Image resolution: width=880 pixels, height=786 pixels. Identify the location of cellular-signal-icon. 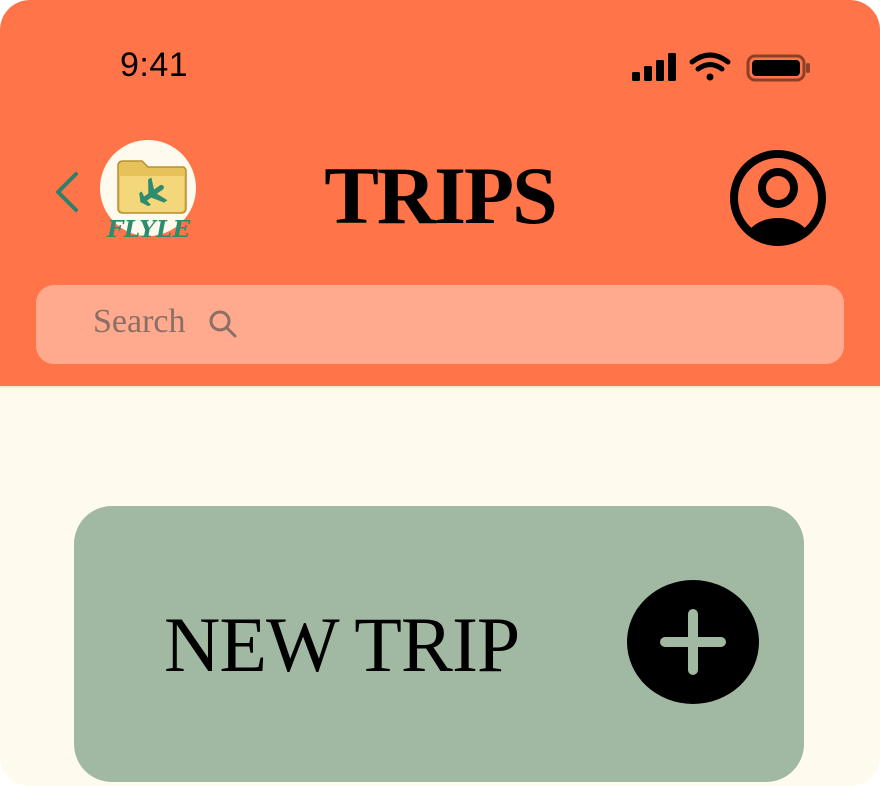
(654, 67).